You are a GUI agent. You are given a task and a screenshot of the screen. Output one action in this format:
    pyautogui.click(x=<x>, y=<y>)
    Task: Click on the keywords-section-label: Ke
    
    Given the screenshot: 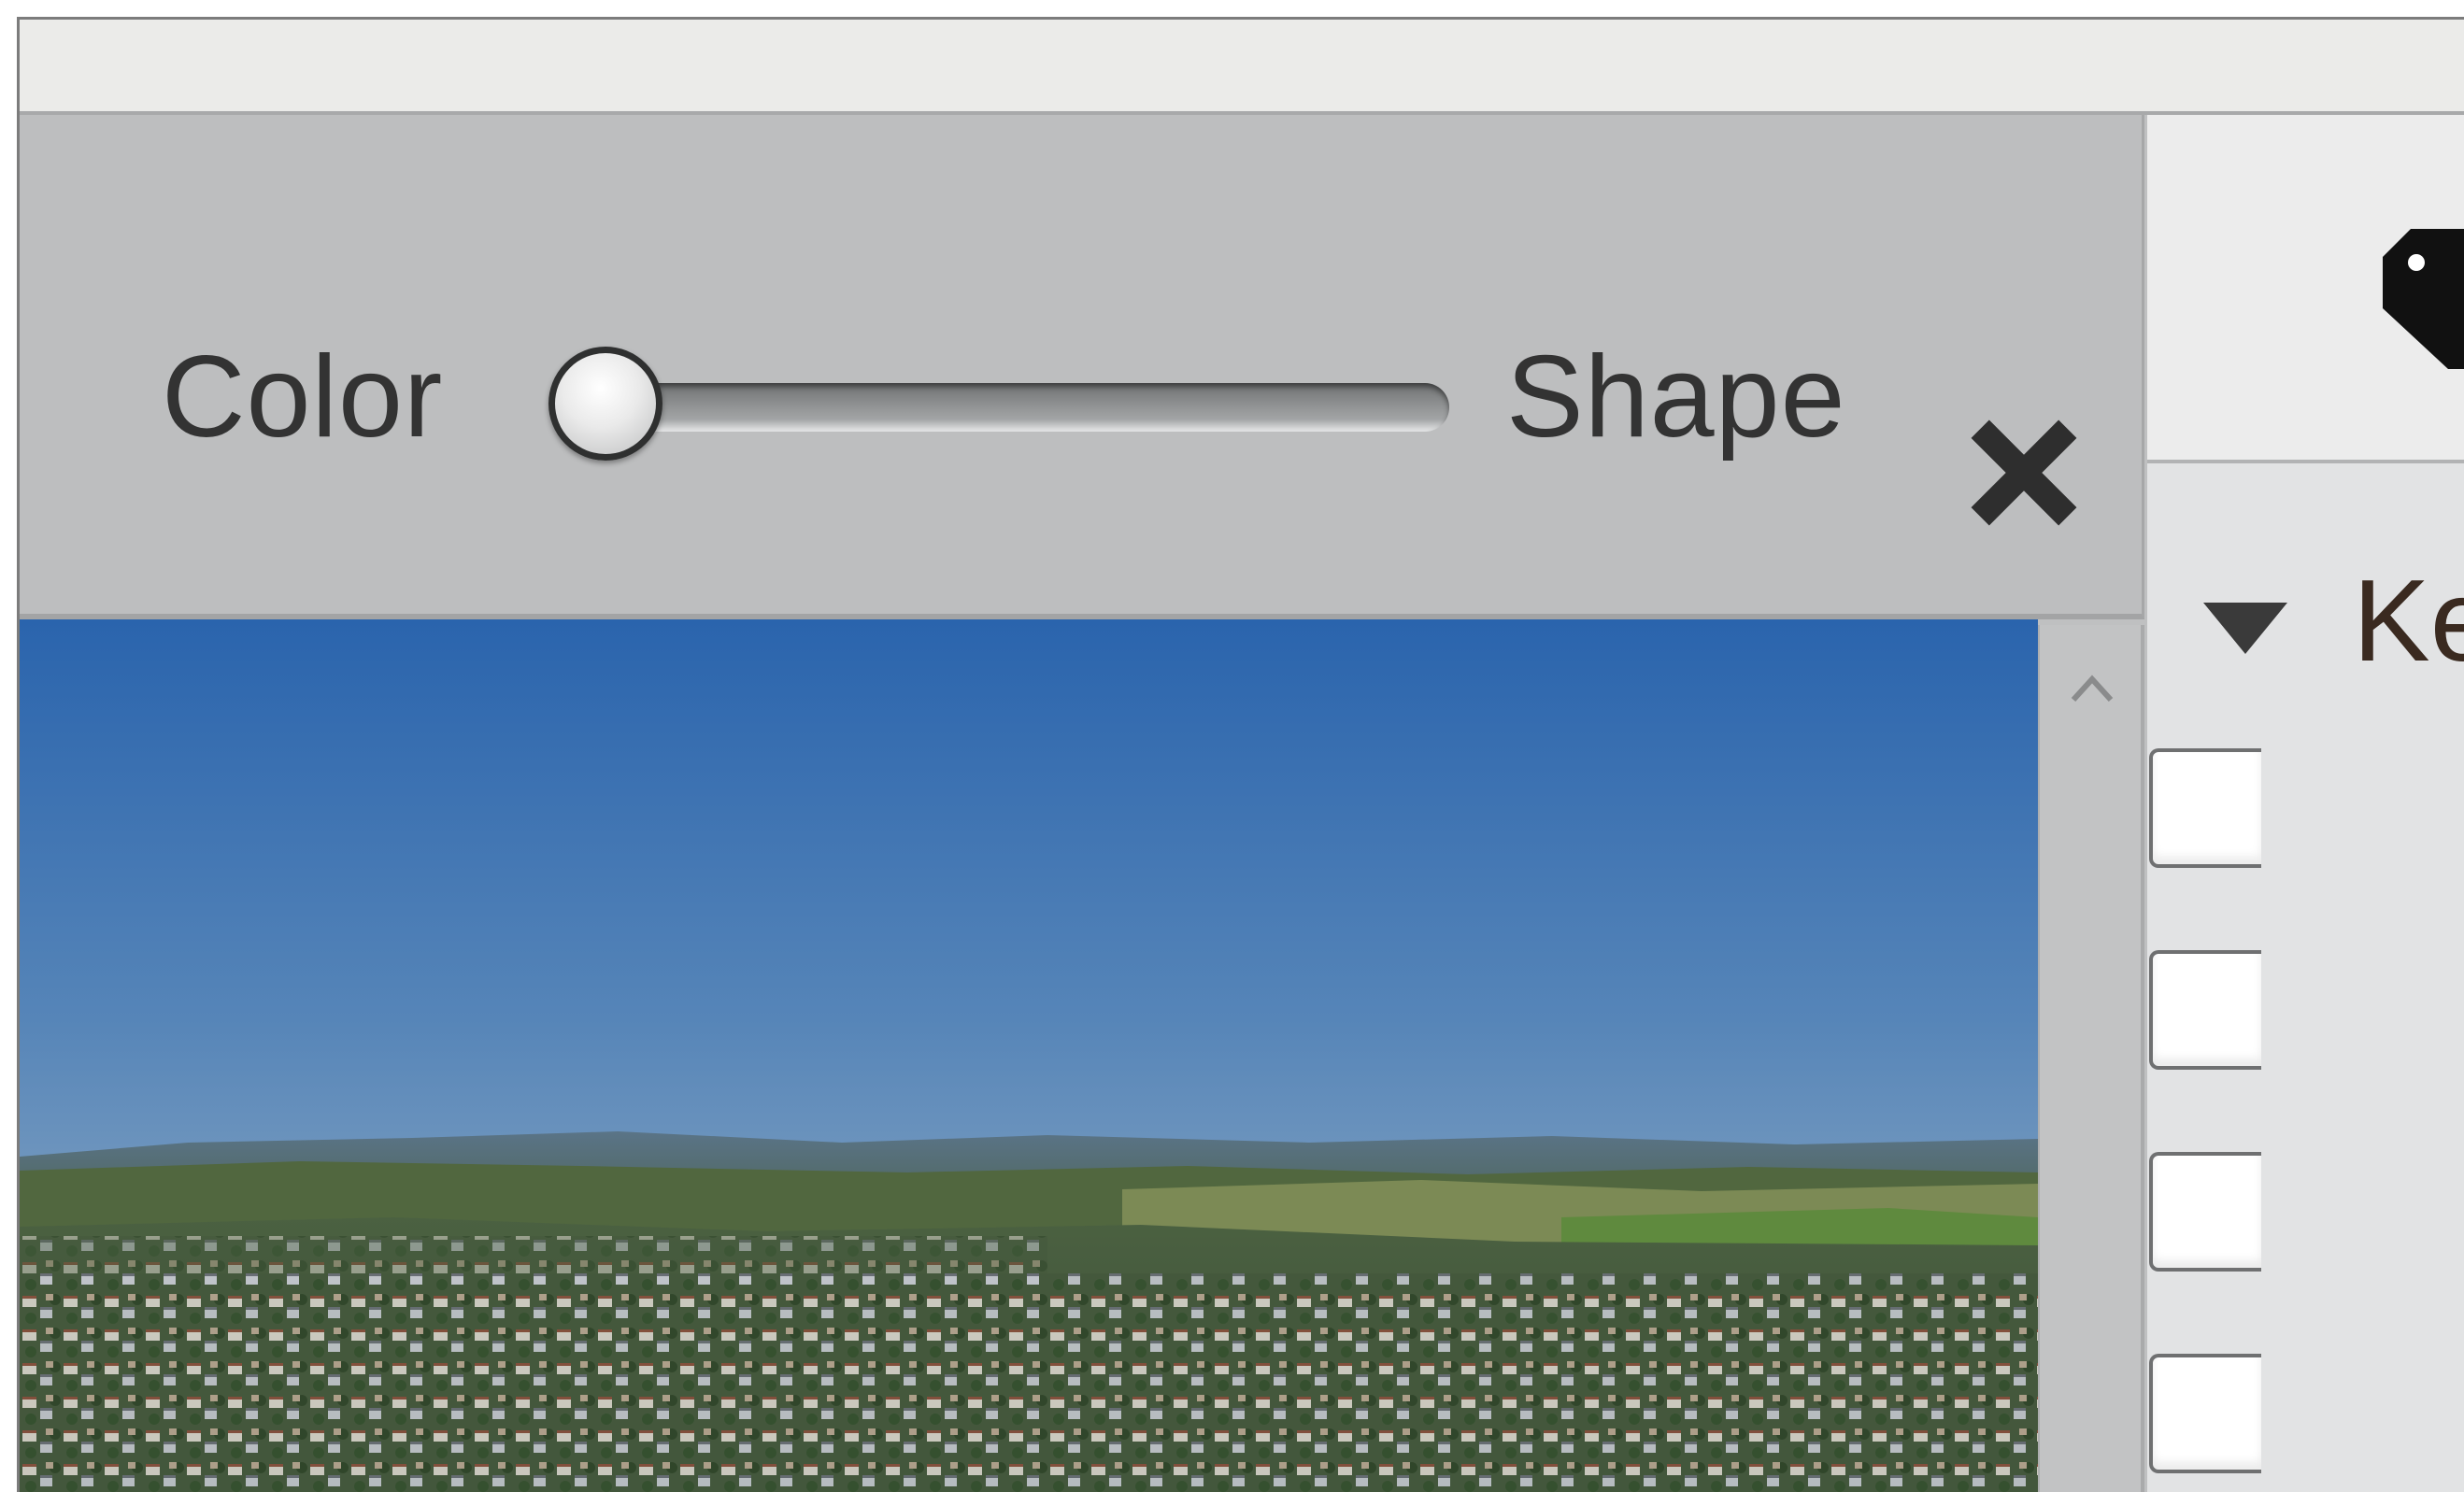 What is the action you would take?
    pyautogui.click(x=2408, y=621)
    